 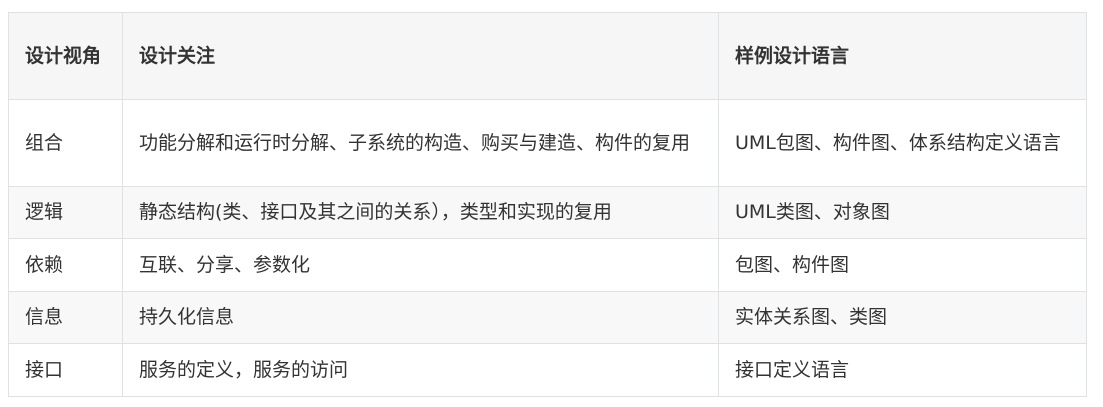 I want to click on table-row: 依赖 互联、分享、参数化 包图、构件图, so click(x=547, y=265).